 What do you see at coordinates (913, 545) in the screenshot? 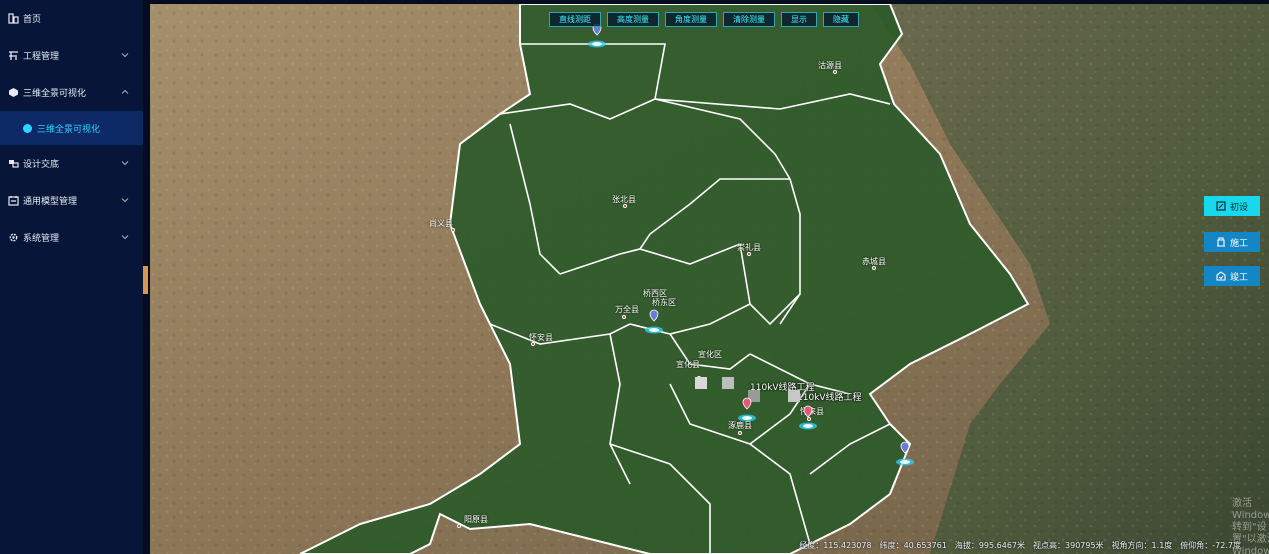
I see `latitude-readout: 纬度：40.653761` at bounding box center [913, 545].